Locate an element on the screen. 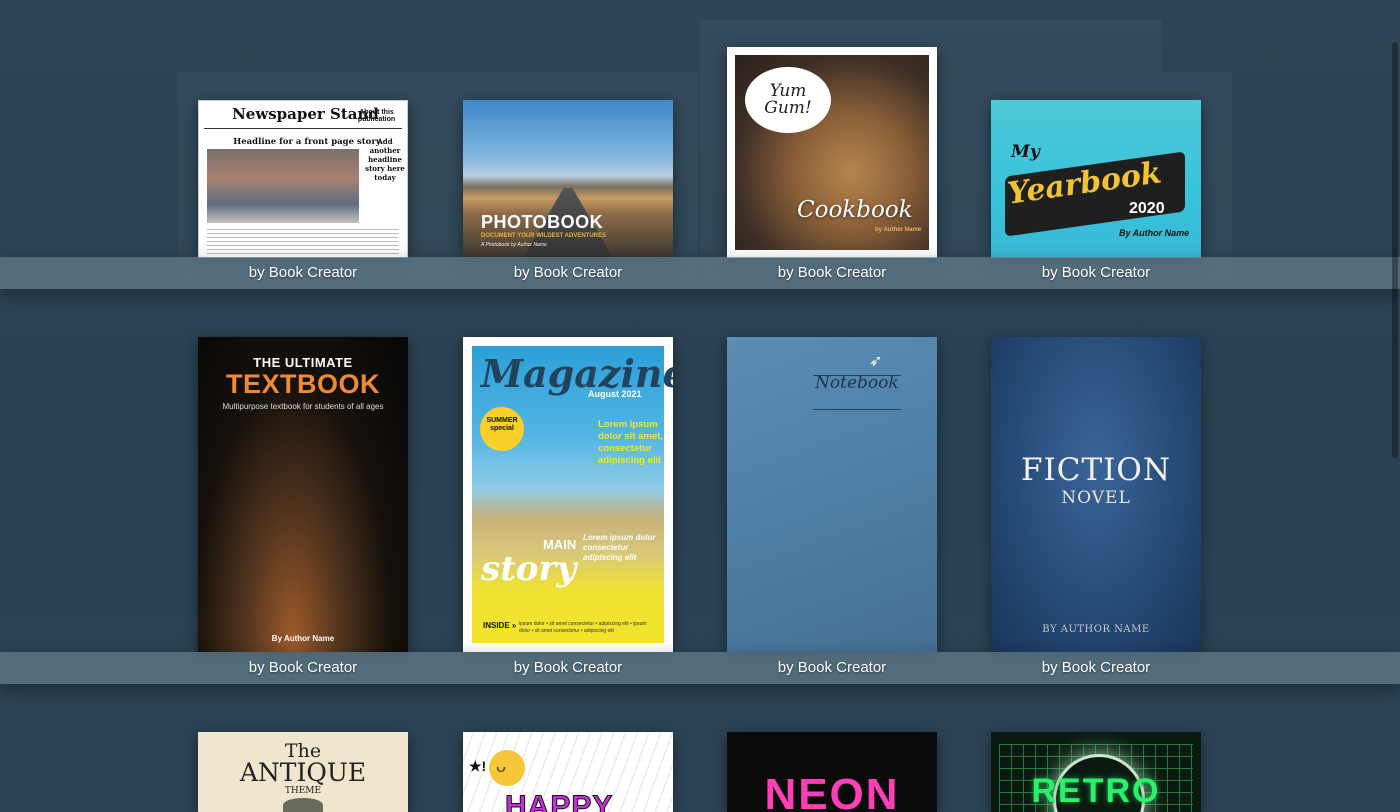 This screenshot has width=1400, height=812. cover-title: TEXTBOOK is located at coordinates (302, 384).